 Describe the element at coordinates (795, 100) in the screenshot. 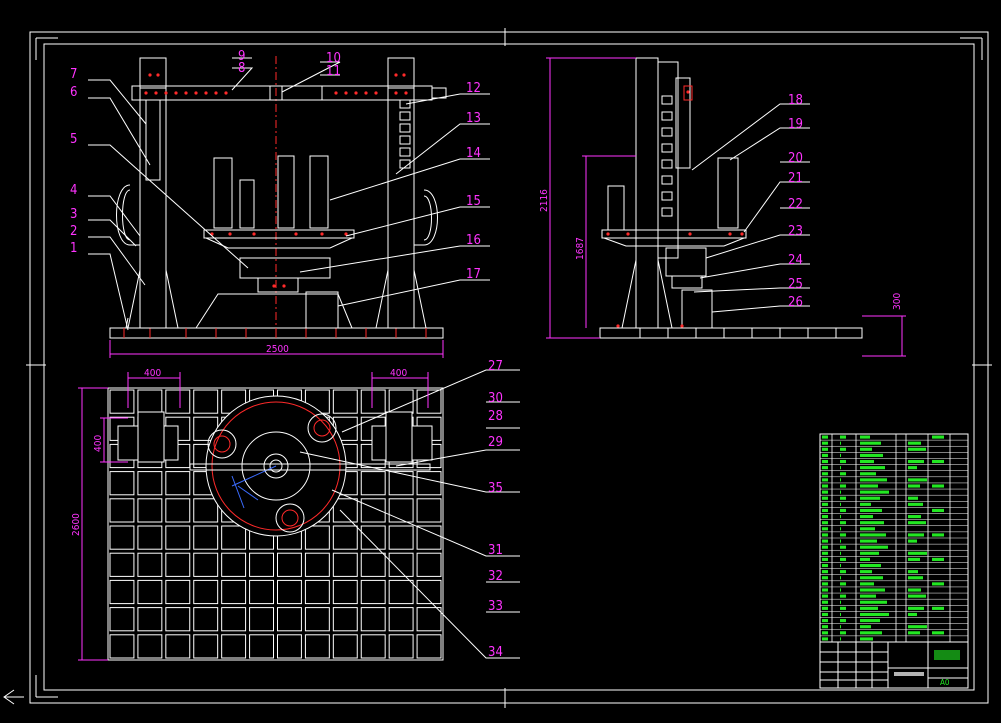

I see `side-balloon: 18` at that location.